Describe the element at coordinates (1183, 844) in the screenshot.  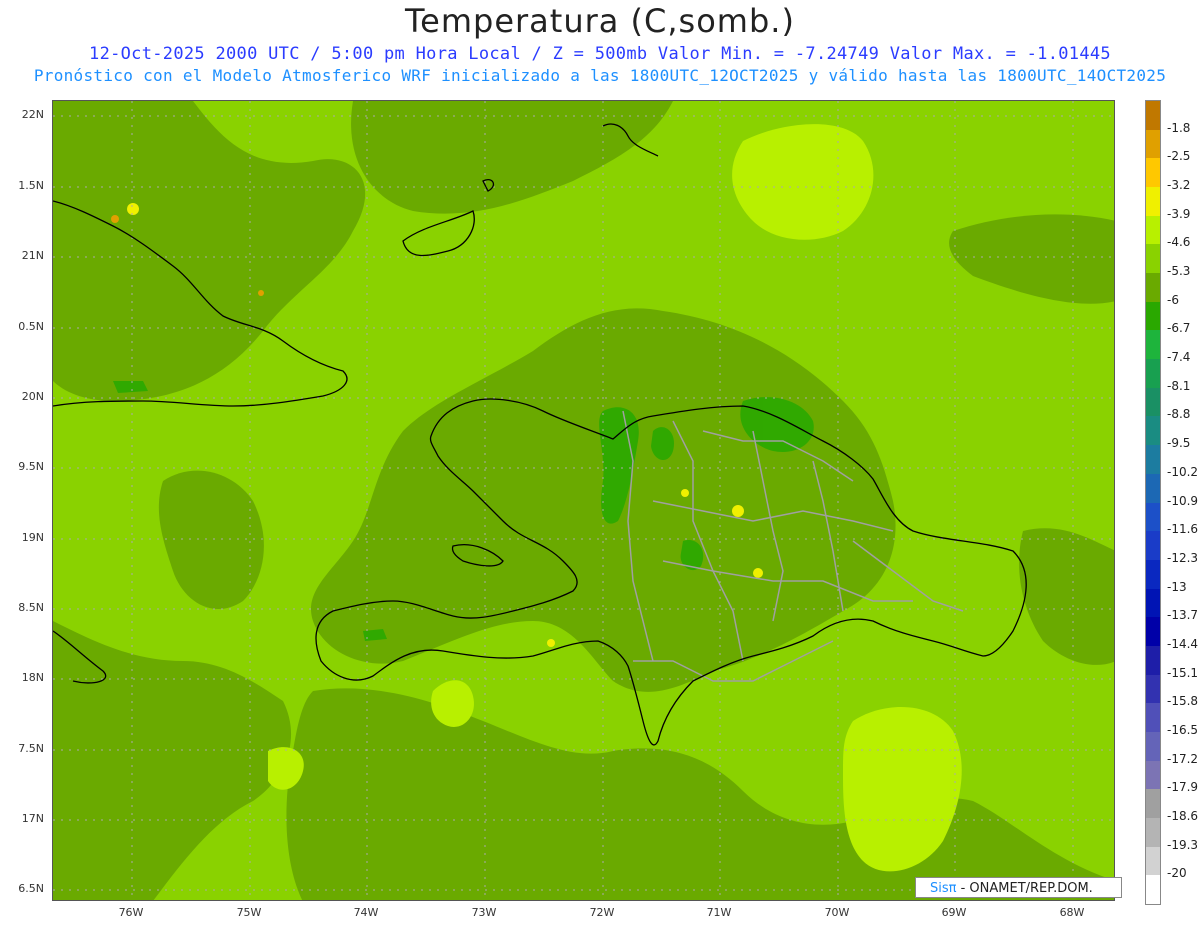
I see `legend-label: -19.3` at that location.